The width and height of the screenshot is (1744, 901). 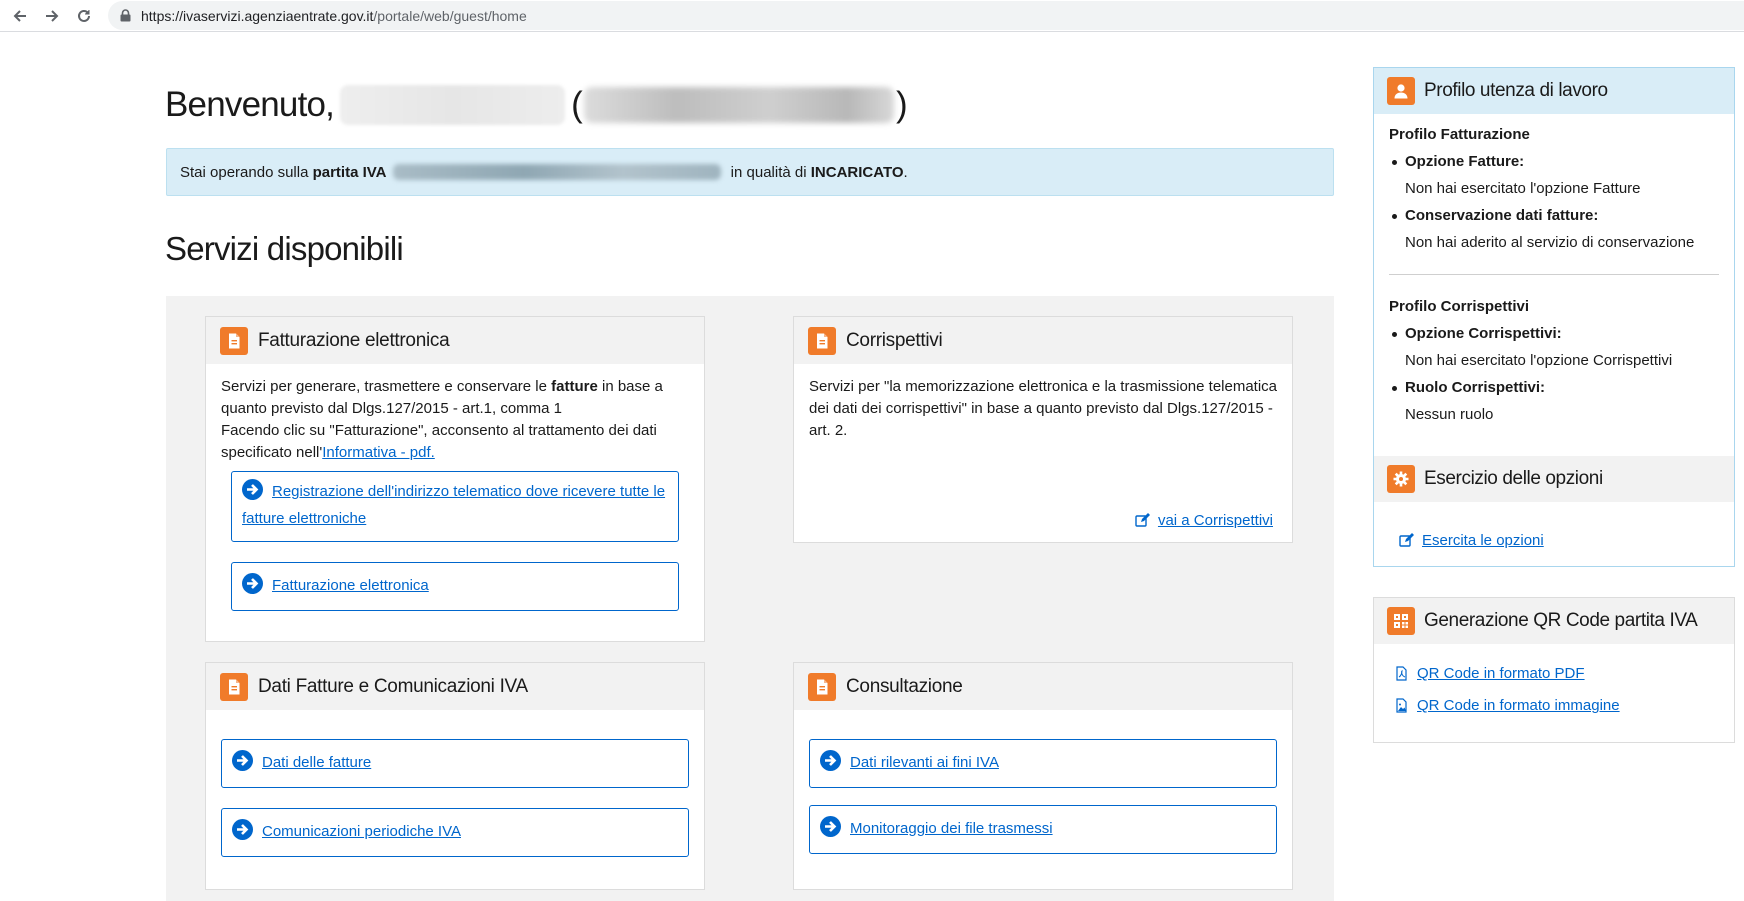 What do you see at coordinates (317, 762) in the screenshot?
I see `button-label: Dati delle fatture` at bounding box center [317, 762].